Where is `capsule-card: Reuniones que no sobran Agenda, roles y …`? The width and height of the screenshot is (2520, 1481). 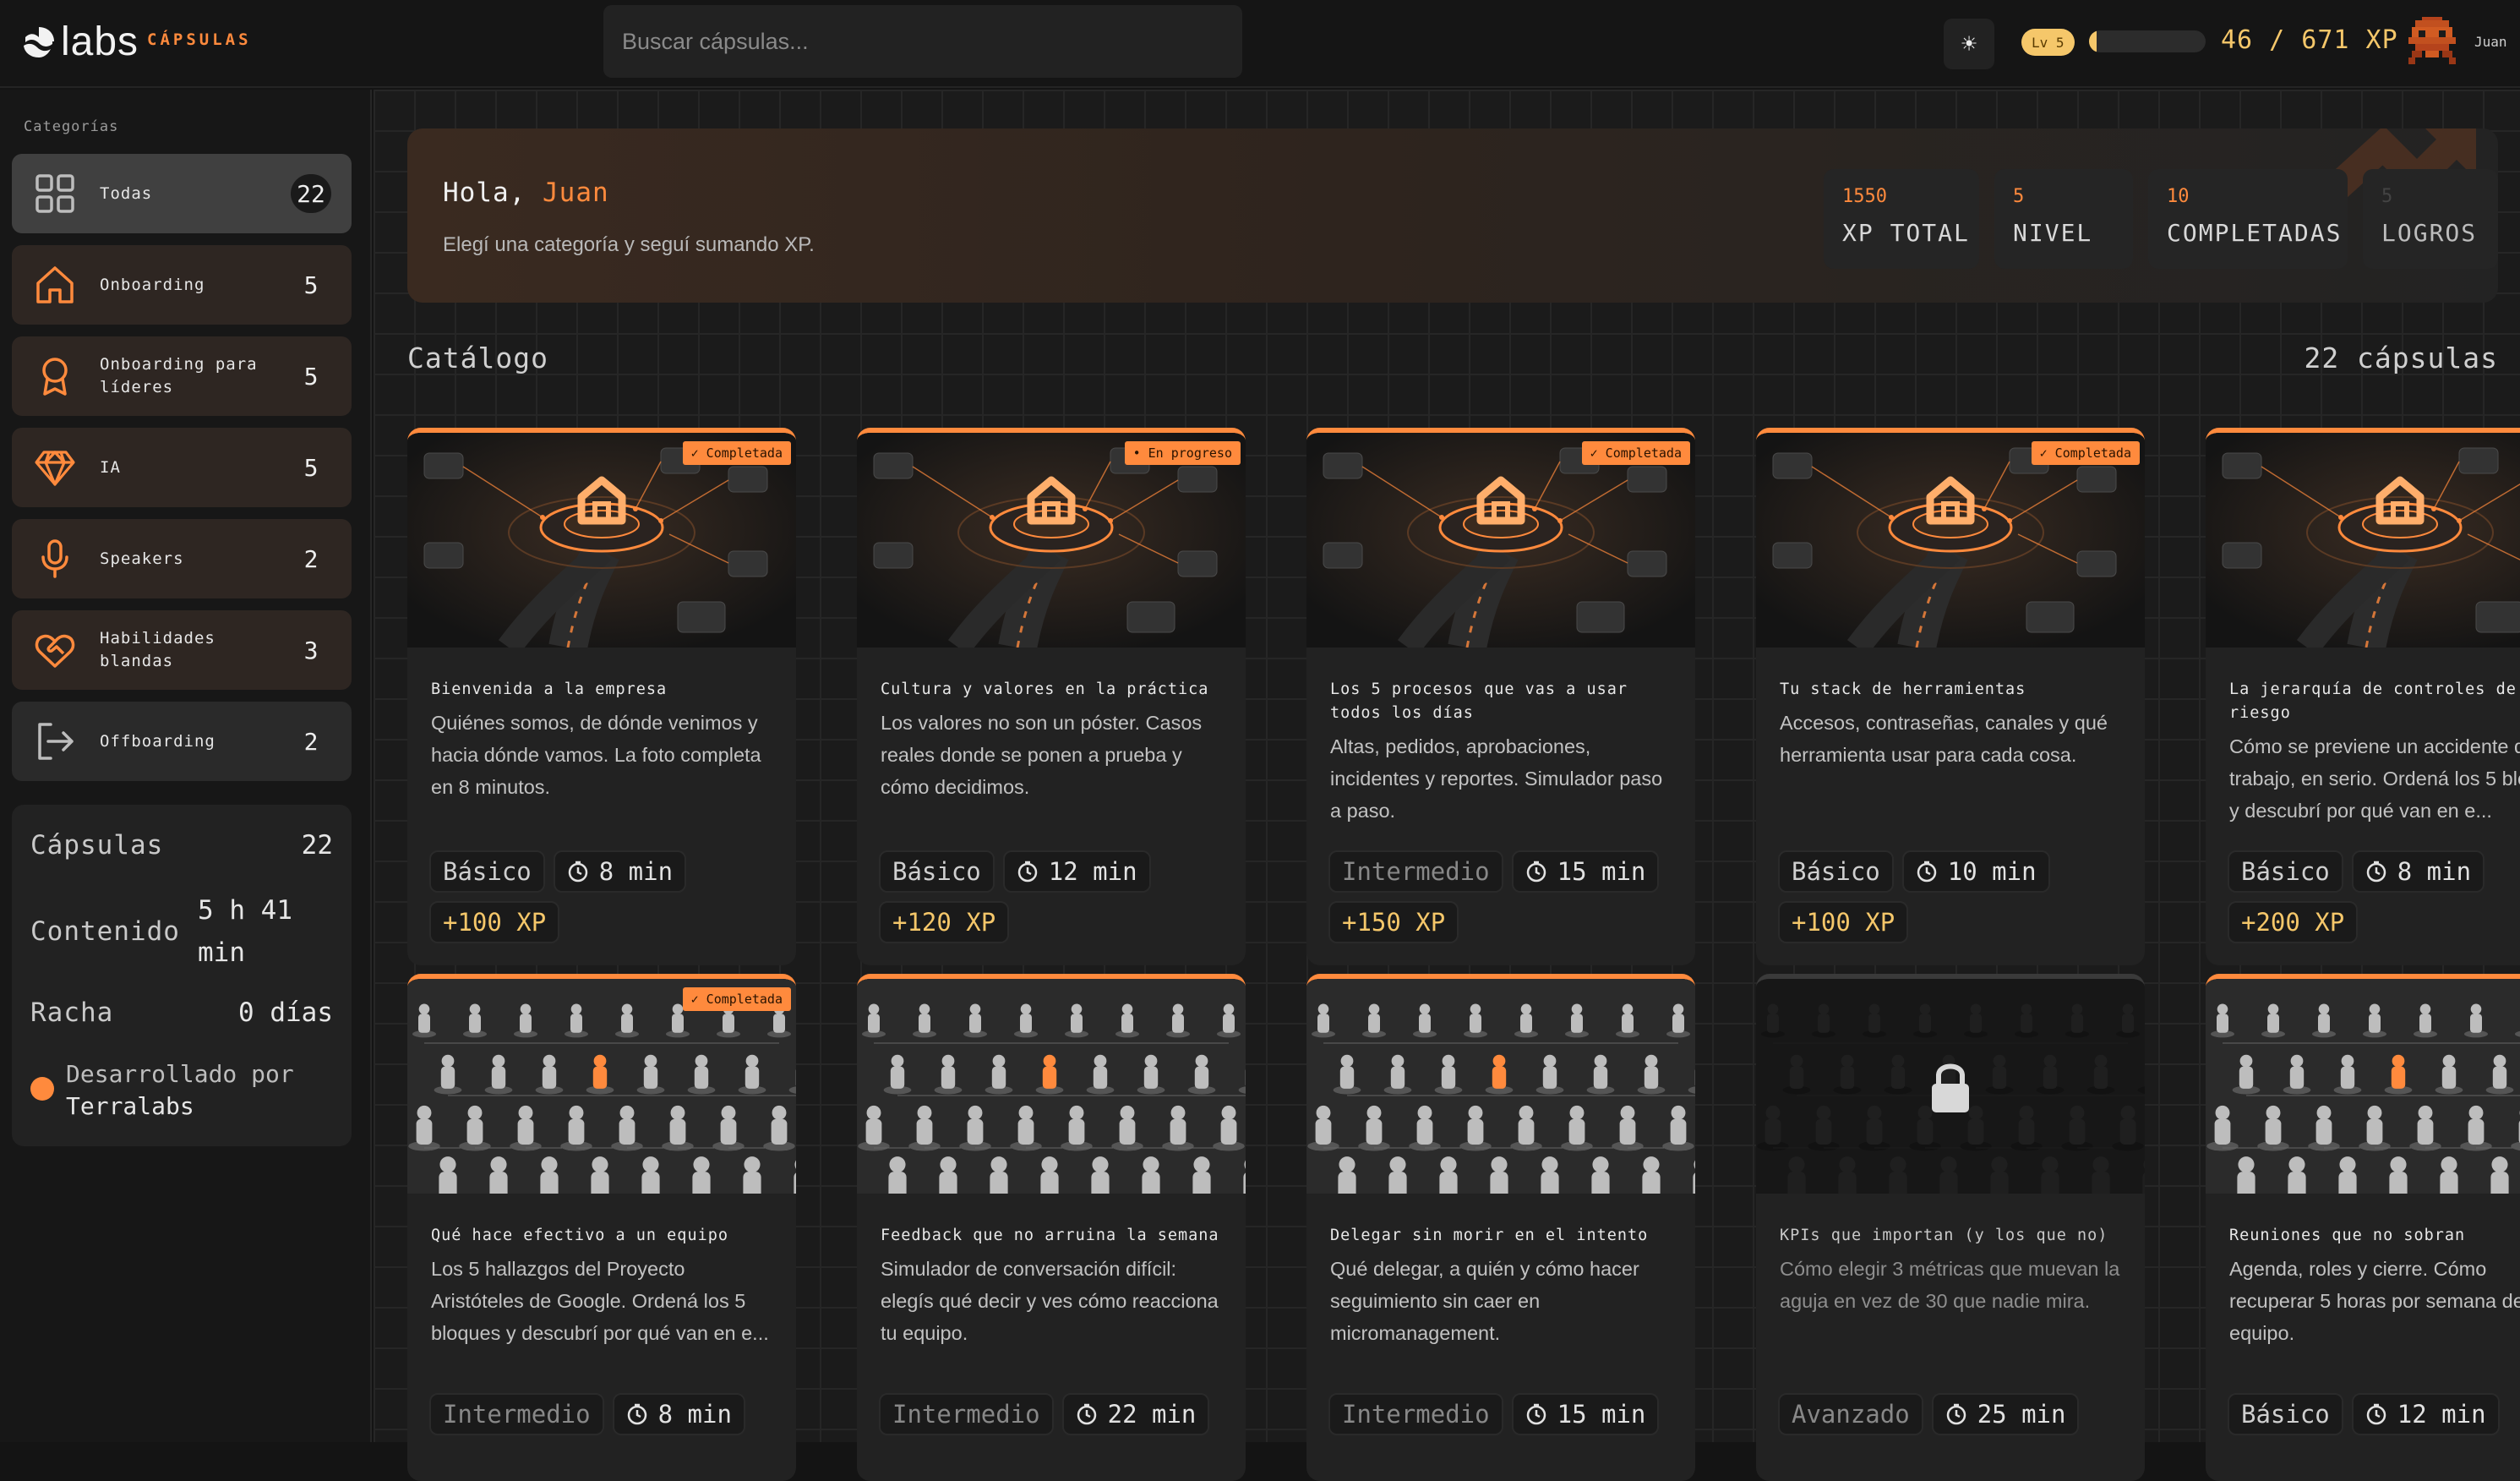
capsule-card: Reuniones que no sobran Agenda, roles y … is located at coordinates (2363, 1227).